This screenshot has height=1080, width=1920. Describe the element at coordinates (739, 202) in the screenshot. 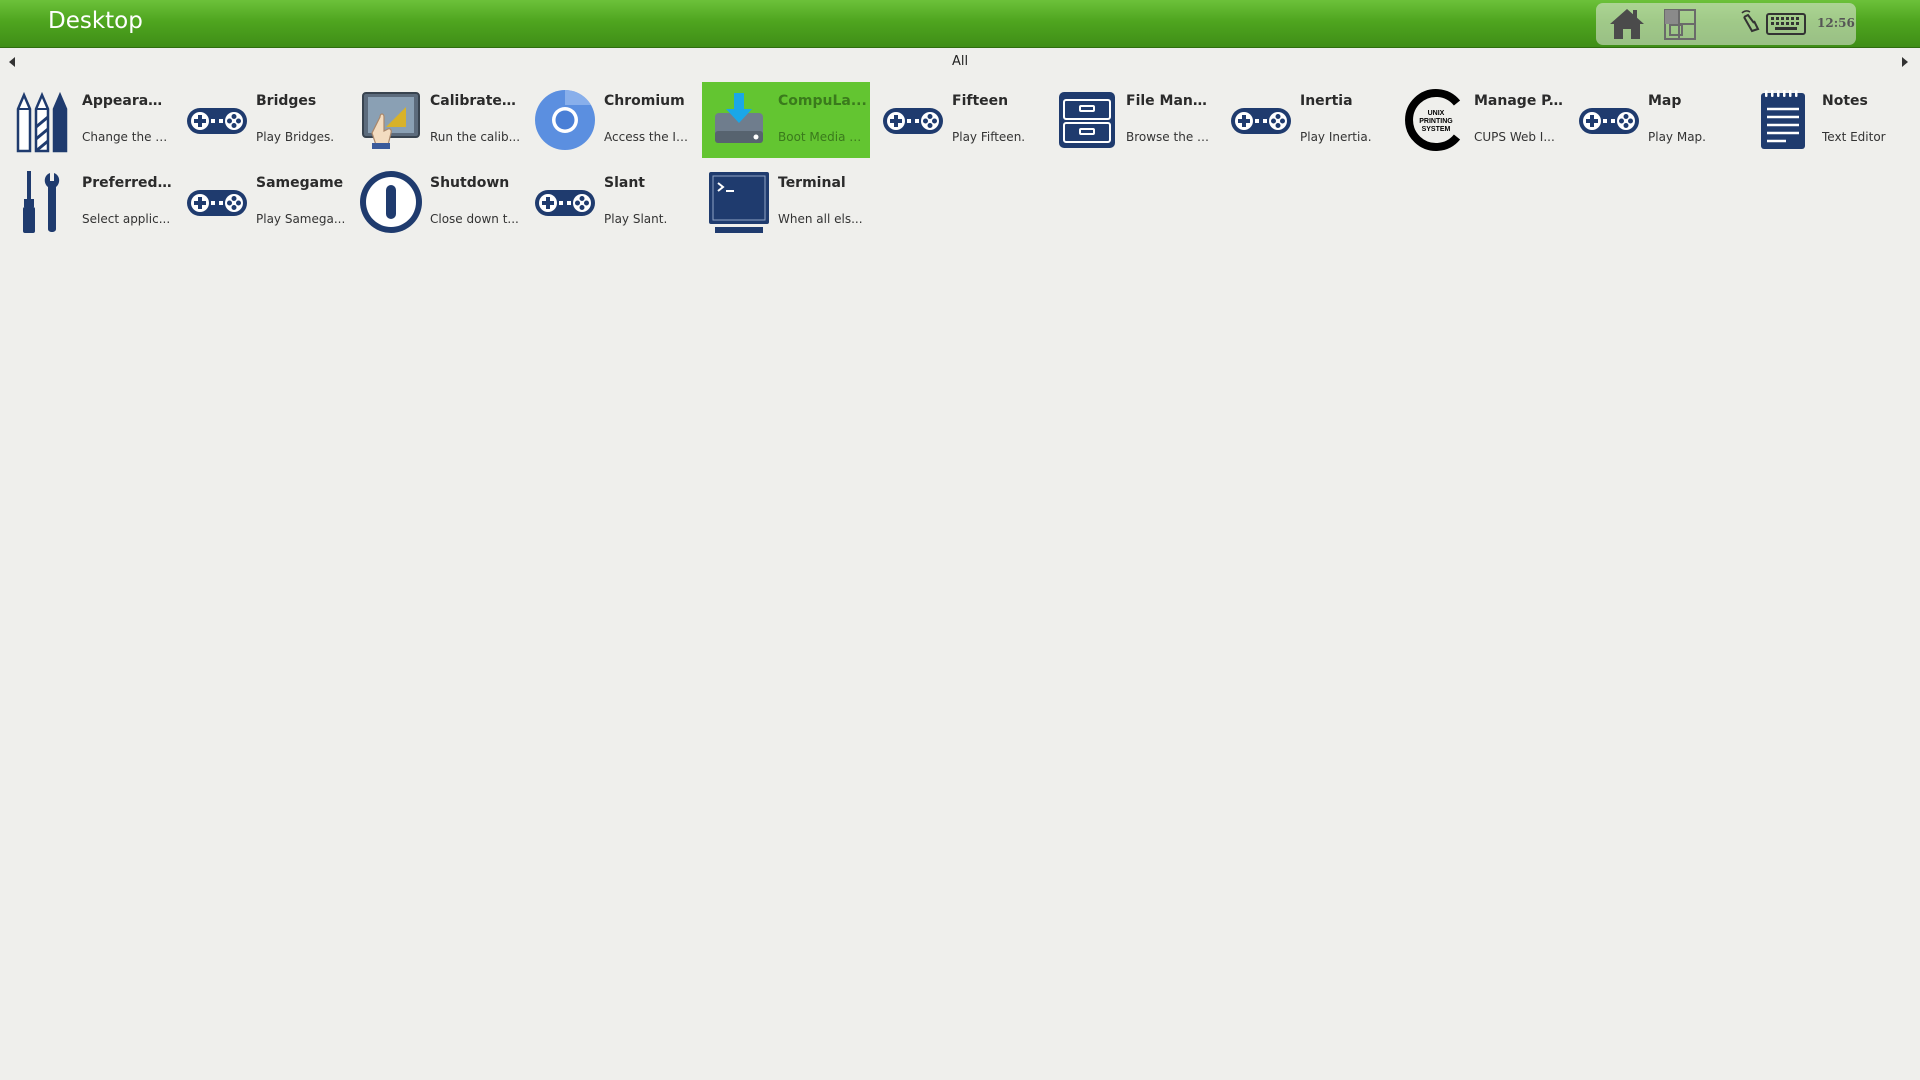

I see `terminal-icon` at that location.